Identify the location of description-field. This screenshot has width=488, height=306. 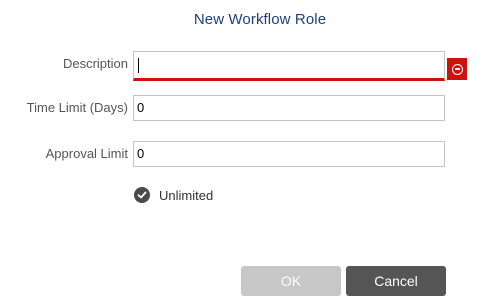
(289, 66).